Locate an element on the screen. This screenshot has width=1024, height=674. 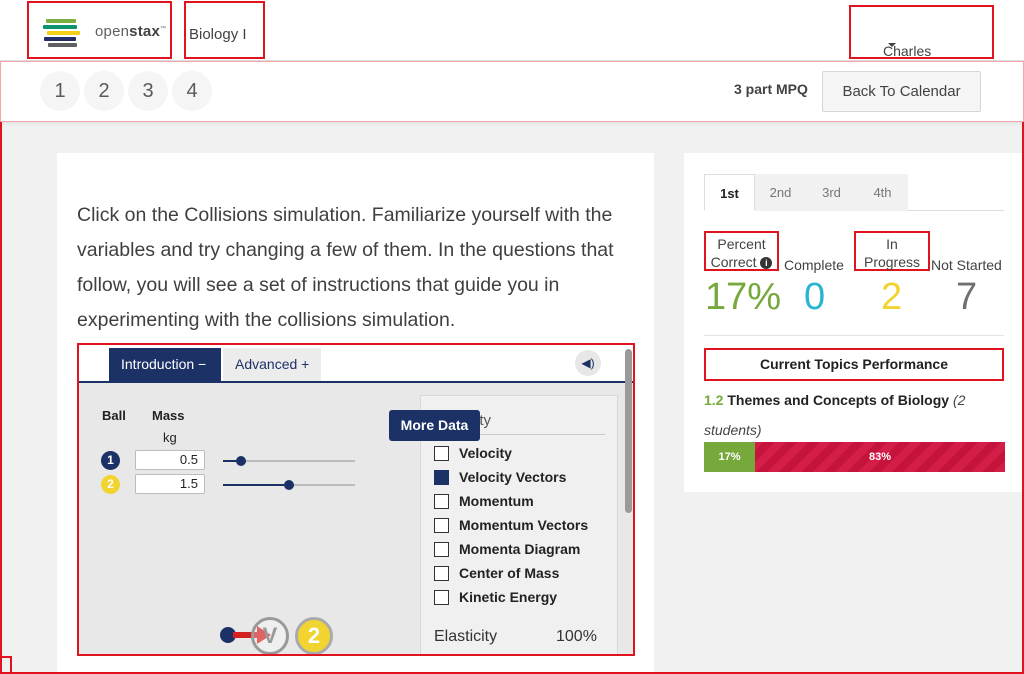
period-tabs: 1st 2nd 3rd 4th is located at coordinates (854, 192).